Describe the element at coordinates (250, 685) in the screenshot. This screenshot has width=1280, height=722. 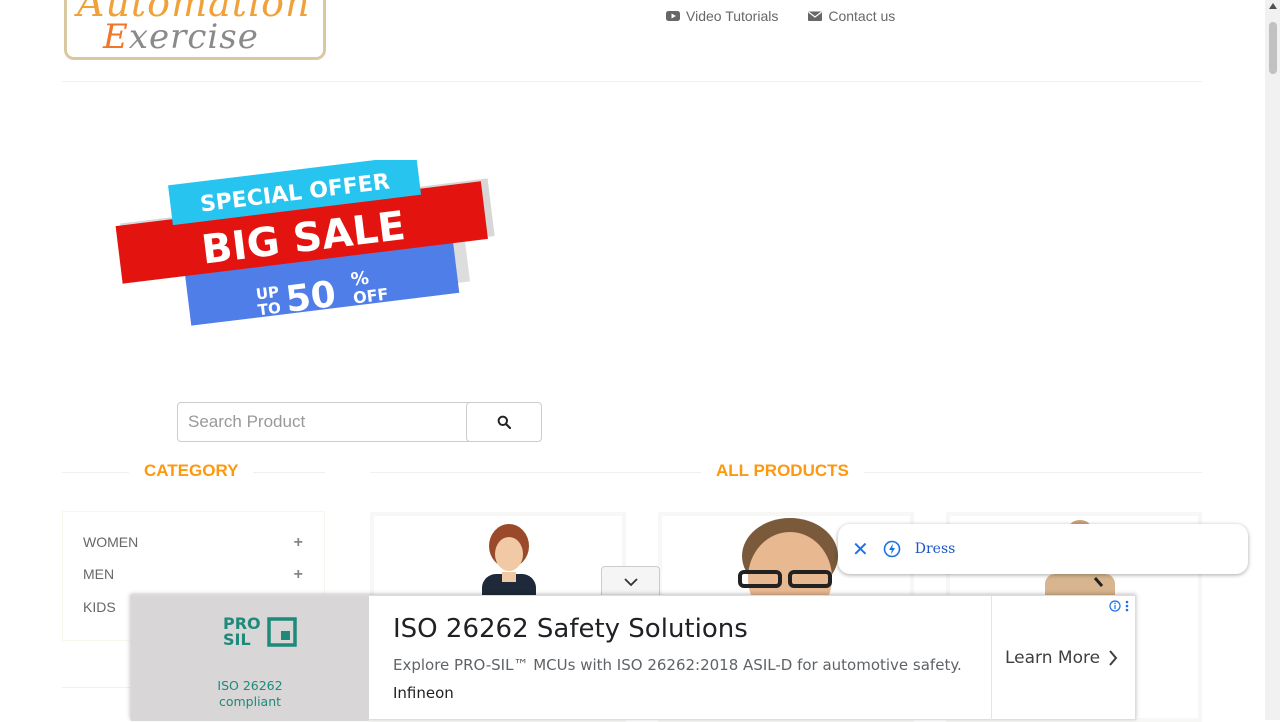
I see `iso-badge-line1: ISO 26262` at that location.